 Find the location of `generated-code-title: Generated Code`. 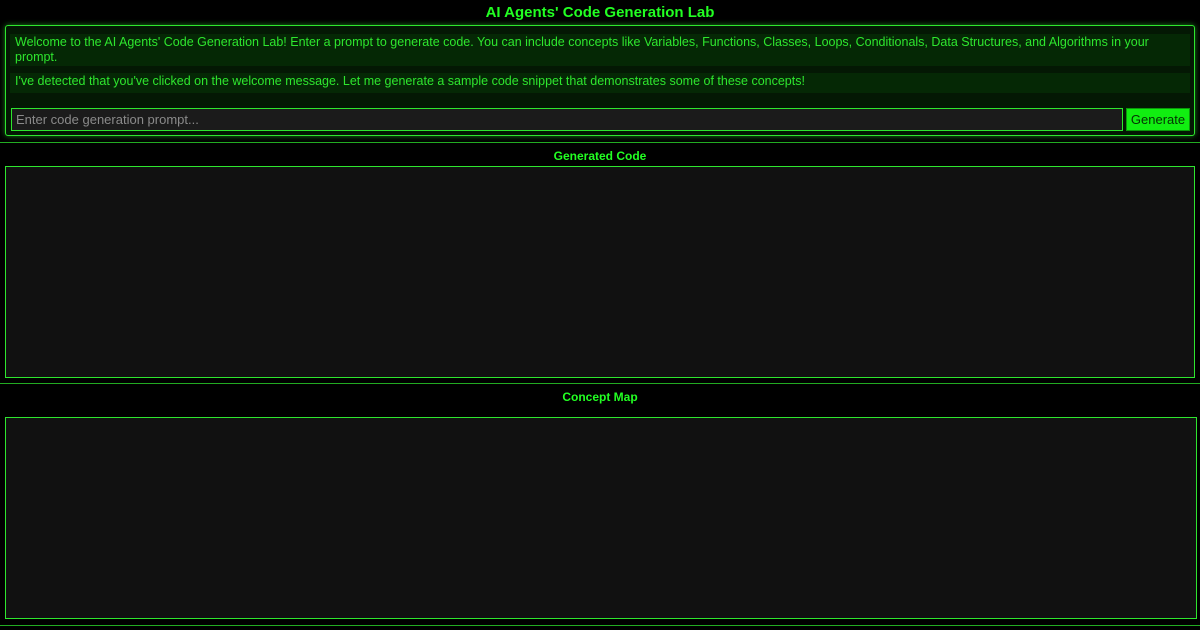

generated-code-title: Generated Code is located at coordinates (600, 156).